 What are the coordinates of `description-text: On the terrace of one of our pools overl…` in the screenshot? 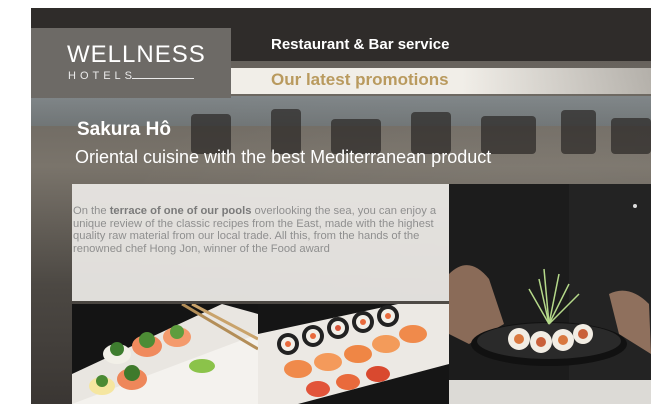 It's located at (255, 230).